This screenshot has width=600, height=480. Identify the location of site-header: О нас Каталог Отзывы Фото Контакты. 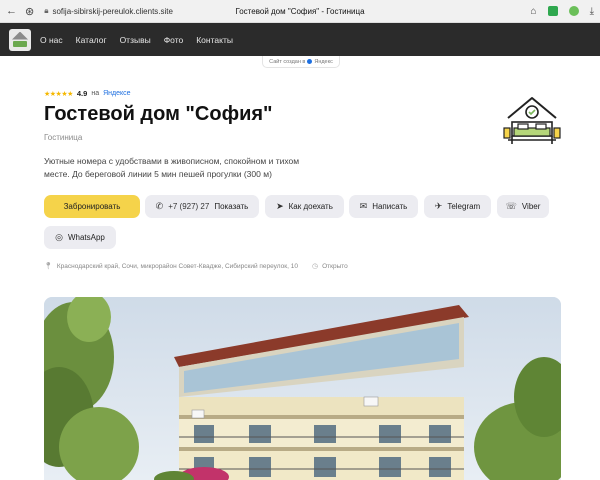
(300, 39).